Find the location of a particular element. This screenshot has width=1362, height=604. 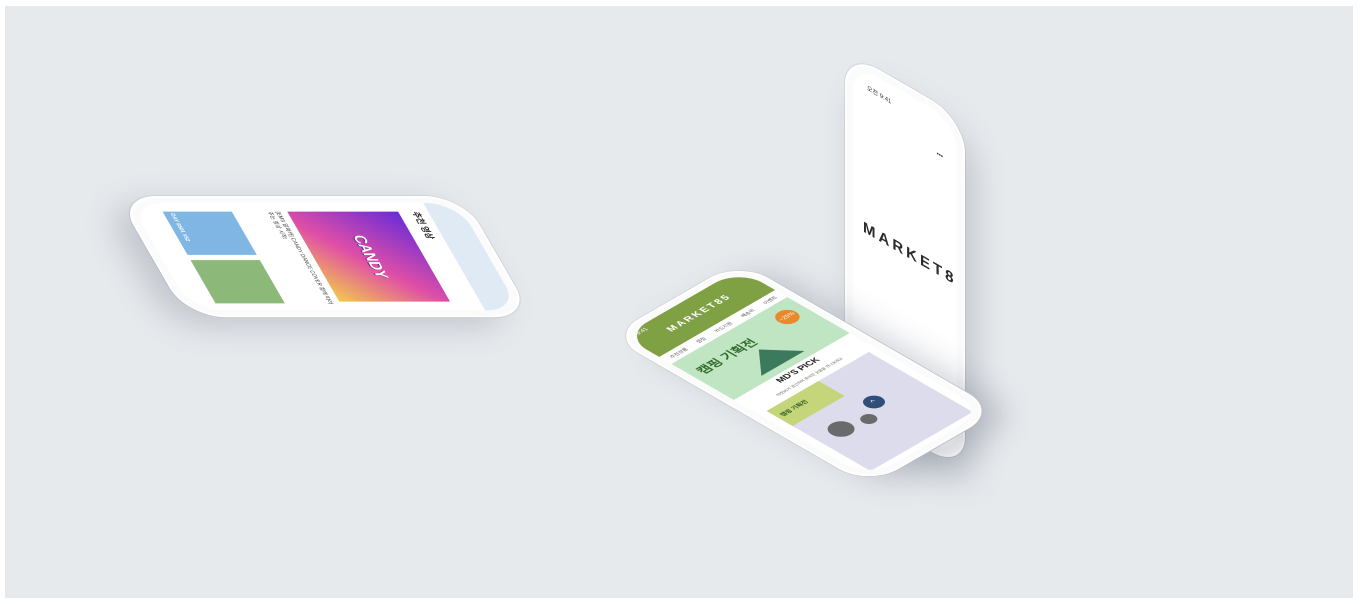

discount-badge: ~25% is located at coordinates (787, 317).